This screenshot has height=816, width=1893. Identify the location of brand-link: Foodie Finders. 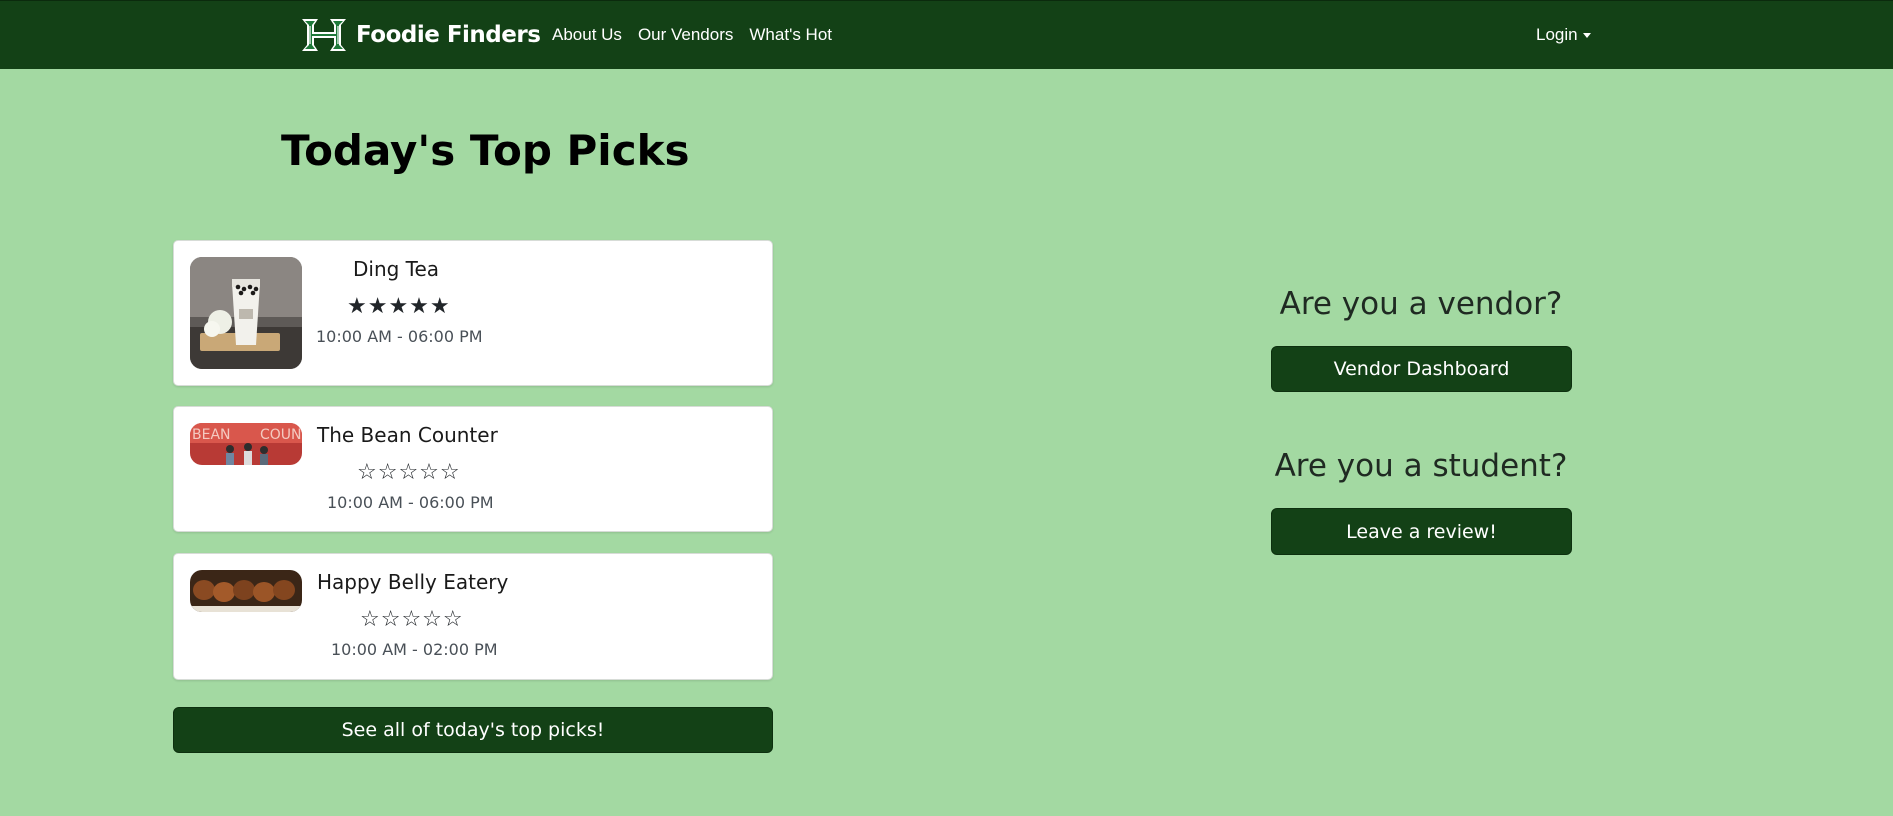
(420, 35).